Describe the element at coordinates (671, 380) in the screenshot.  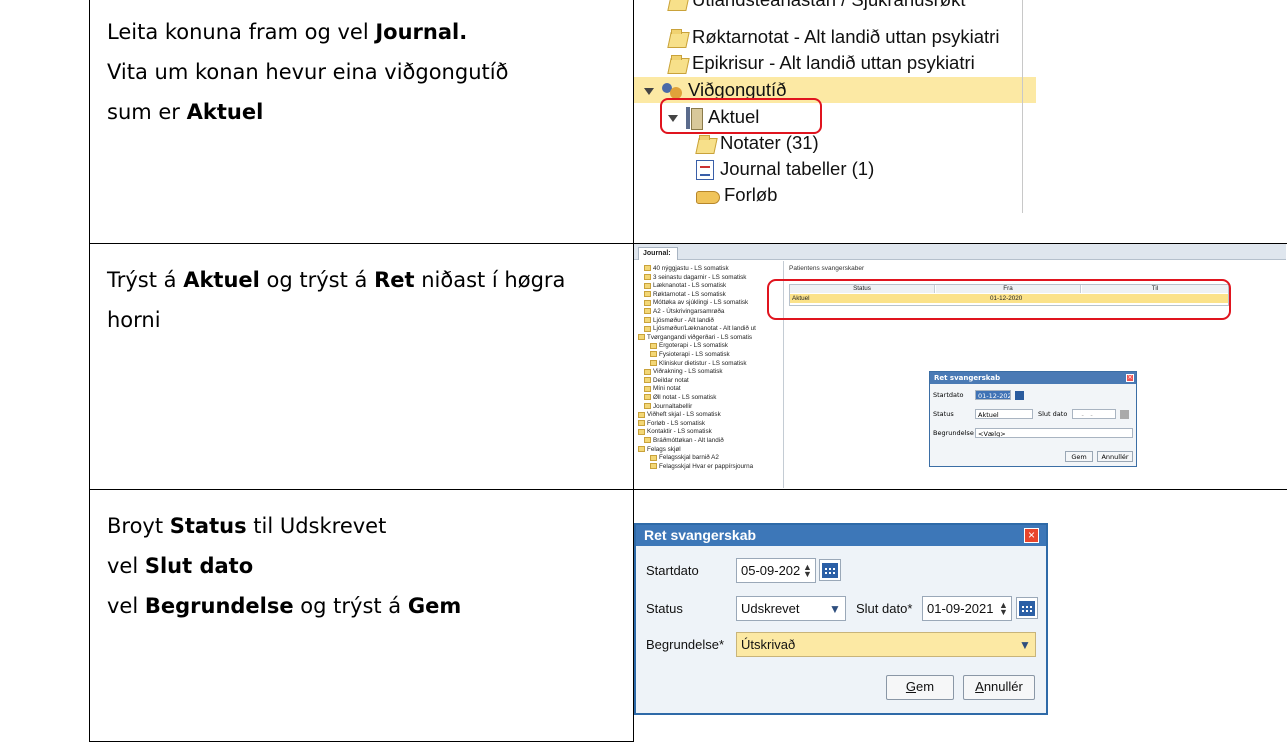
I see `tree-item-label: Deildar notat` at that location.